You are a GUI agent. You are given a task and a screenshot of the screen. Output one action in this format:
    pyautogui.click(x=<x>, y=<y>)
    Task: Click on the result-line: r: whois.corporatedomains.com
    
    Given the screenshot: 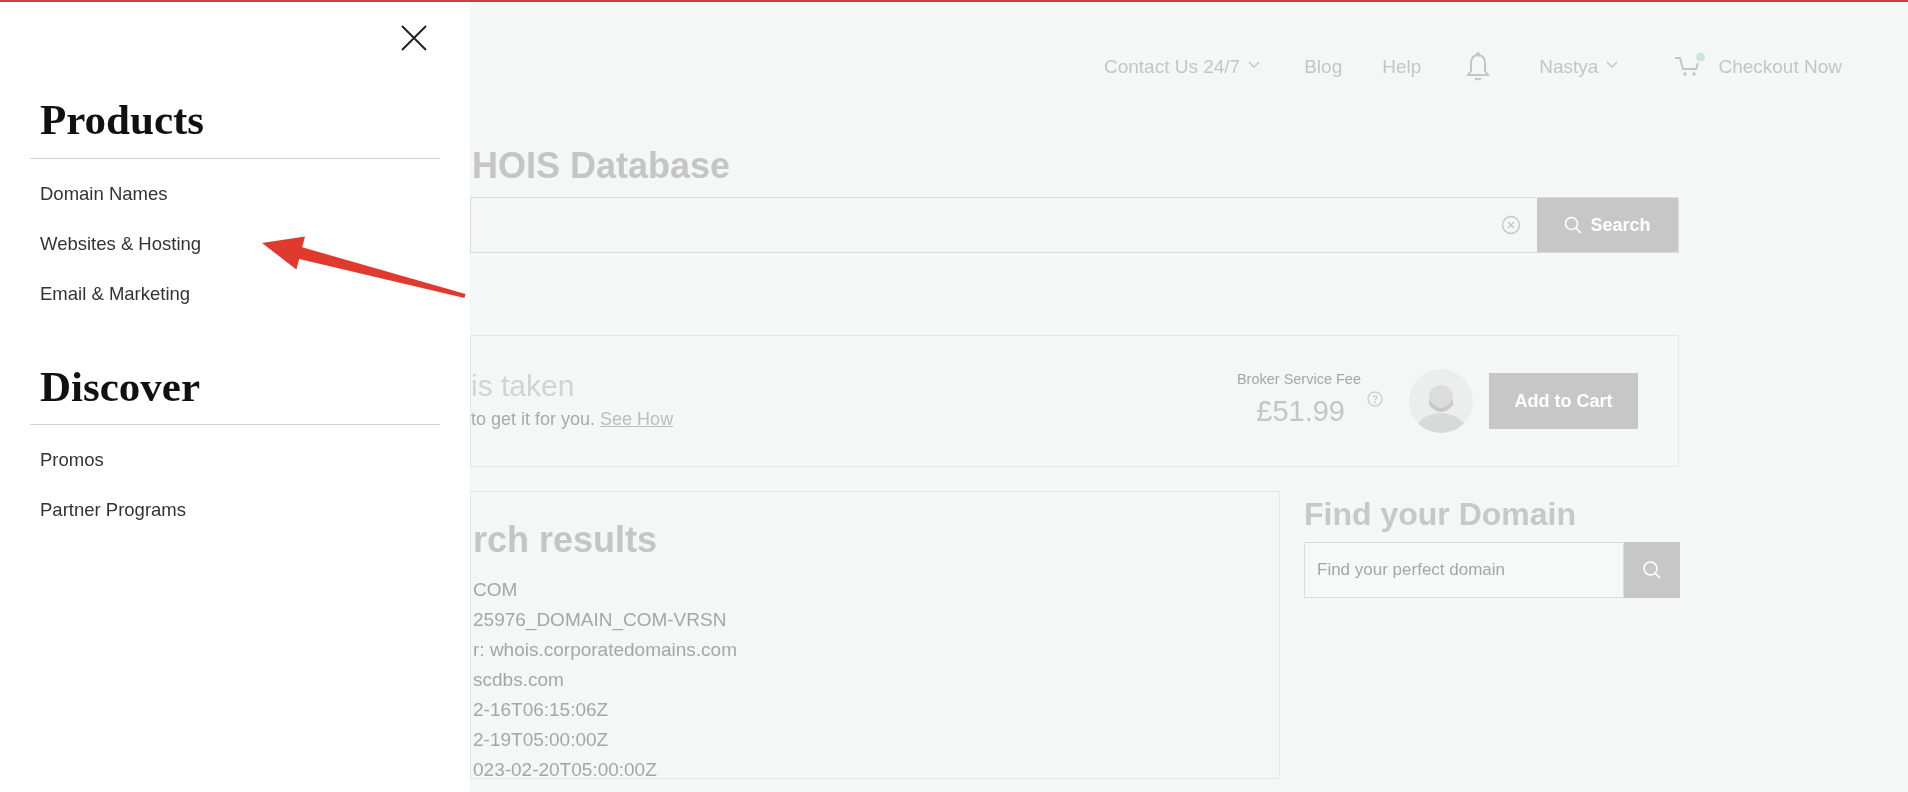 What is the action you would take?
    pyautogui.click(x=605, y=650)
    